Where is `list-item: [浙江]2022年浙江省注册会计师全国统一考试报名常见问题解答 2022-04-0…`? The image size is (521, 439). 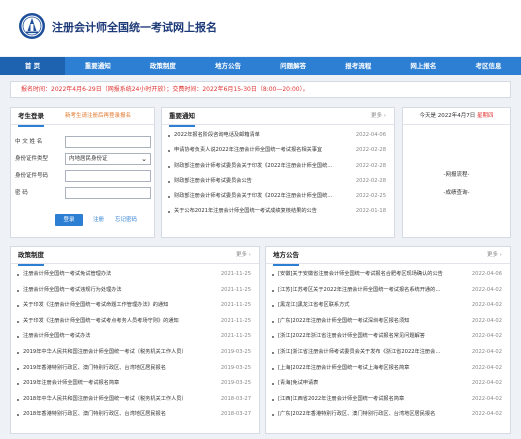 list-item: [浙江]2022年浙江省注册会计师全国统一考试报名常见问题解答 2022-04-0… is located at coordinates (388, 337).